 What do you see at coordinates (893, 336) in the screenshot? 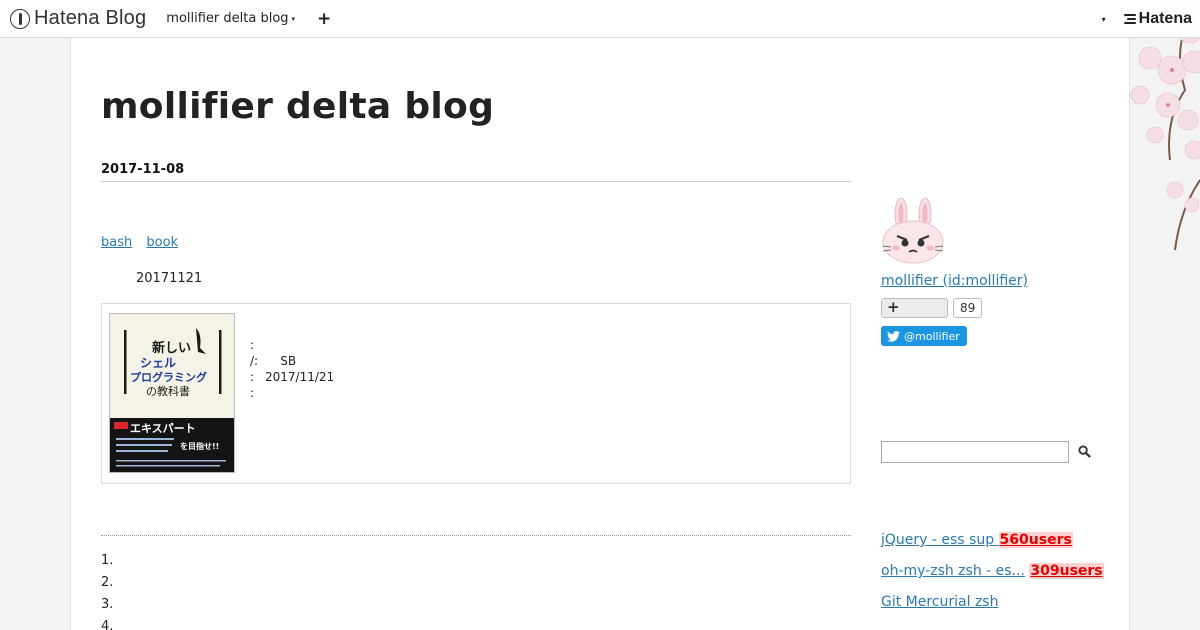
I see `twitter-bird-icon` at bounding box center [893, 336].